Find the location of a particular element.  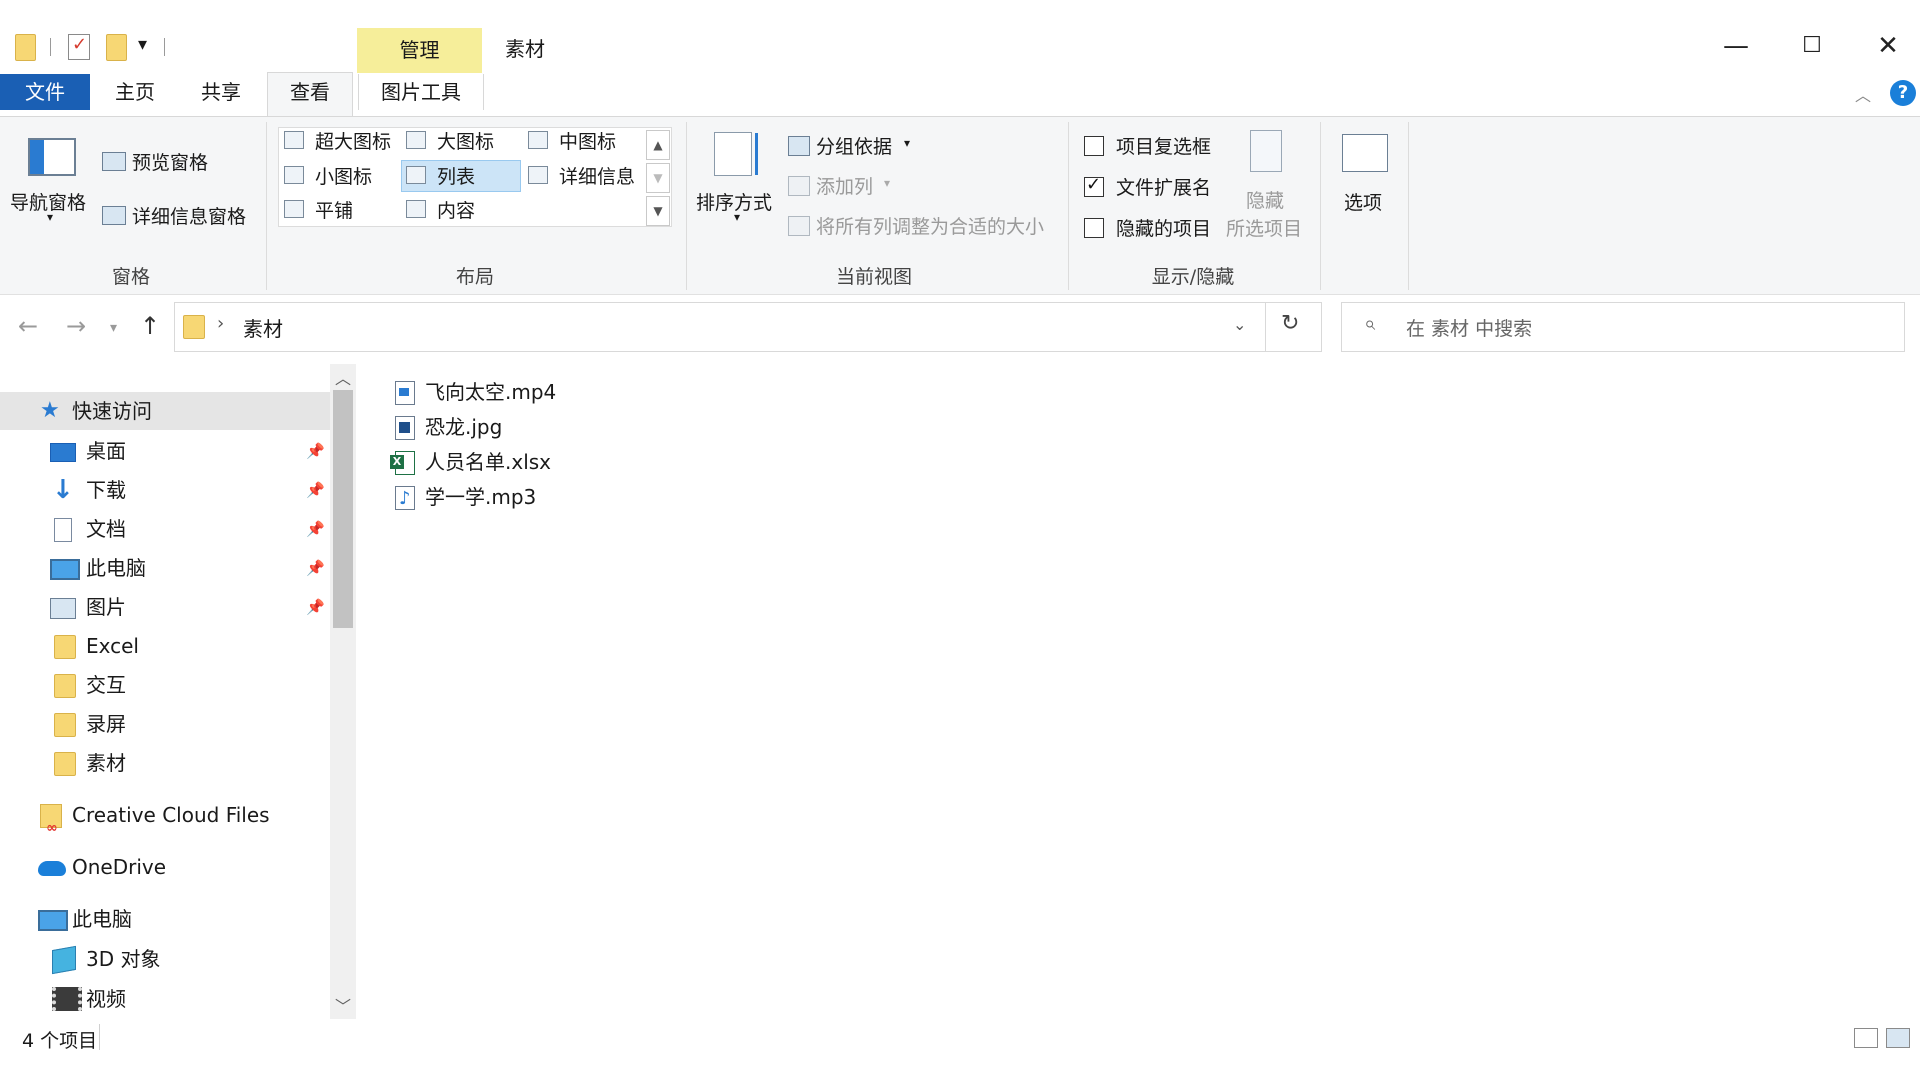

recent-locations-button: ▾ is located at coordinates (113, 328).